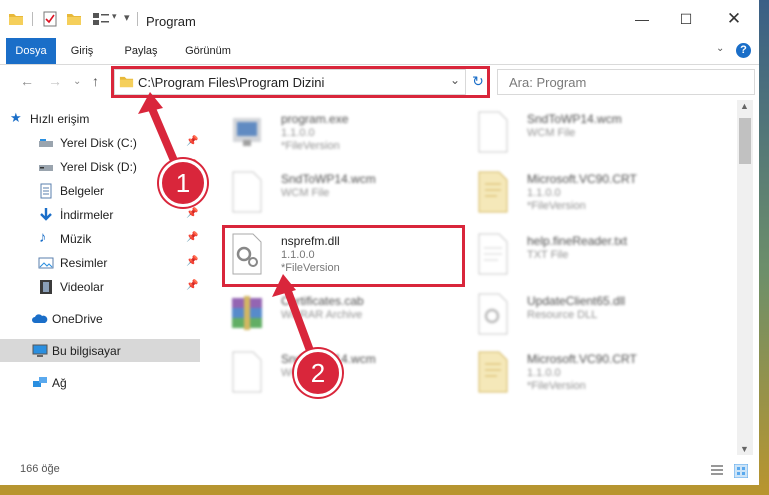  Describe the element at coordinates (745, 141) in the screenshot. I see `scrollbar-thumb` at that location.